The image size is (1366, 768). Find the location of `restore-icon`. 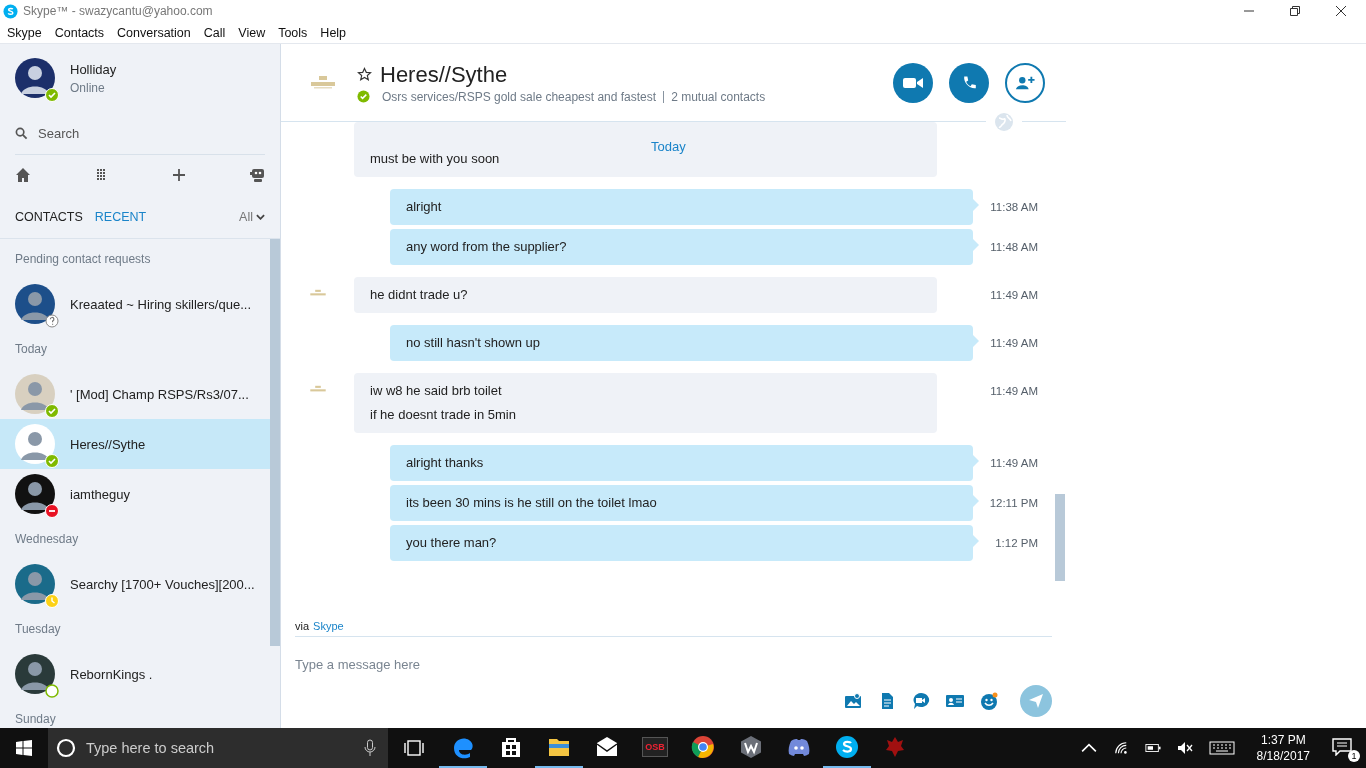

restore-icon is located at coordinates (1295, 11).